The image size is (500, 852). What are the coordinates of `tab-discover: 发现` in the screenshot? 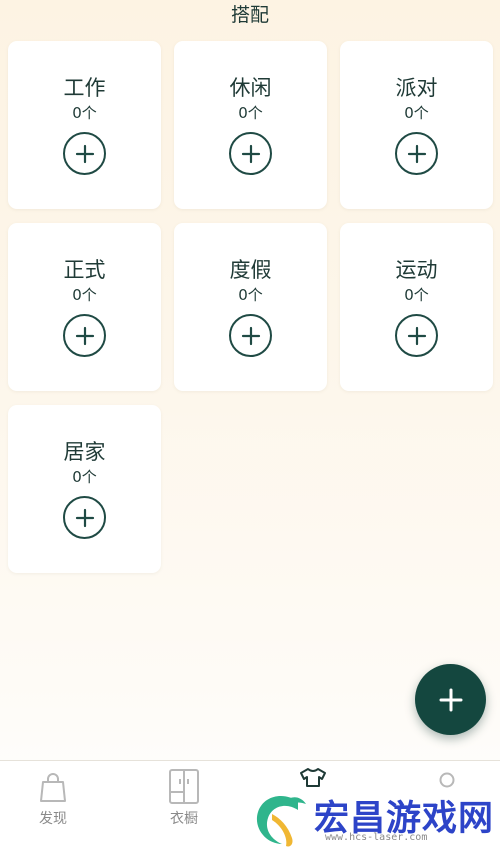 It's located at (53, 796).